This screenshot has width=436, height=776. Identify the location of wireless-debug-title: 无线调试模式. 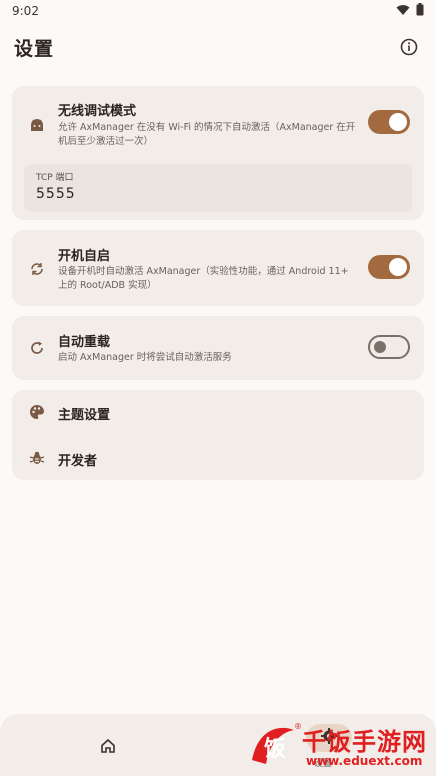
(97, 111).